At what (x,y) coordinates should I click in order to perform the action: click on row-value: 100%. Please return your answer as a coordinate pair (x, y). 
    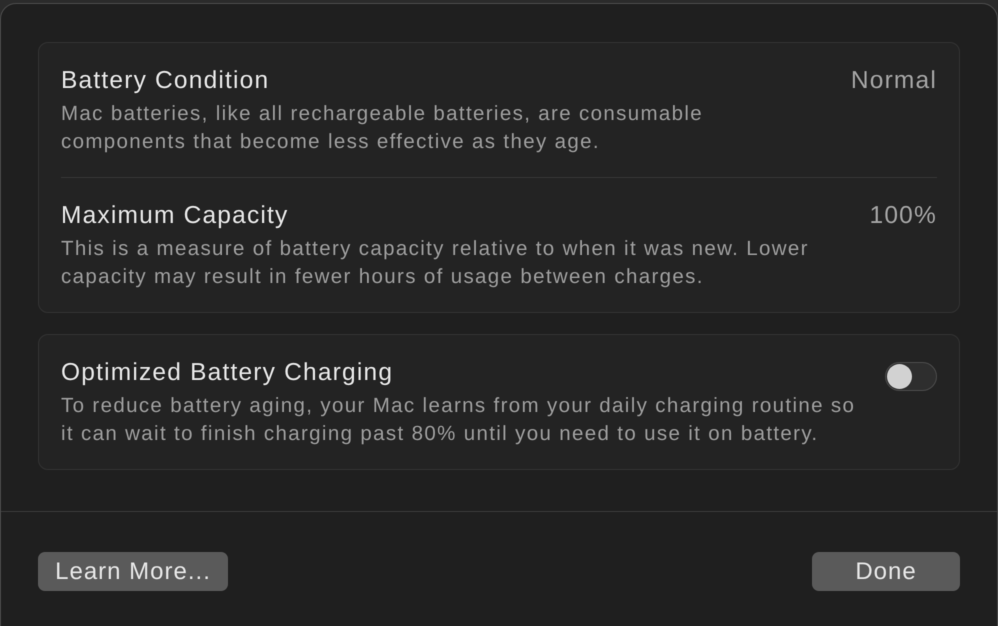
    Looking at the image, I should click on (903, 216).